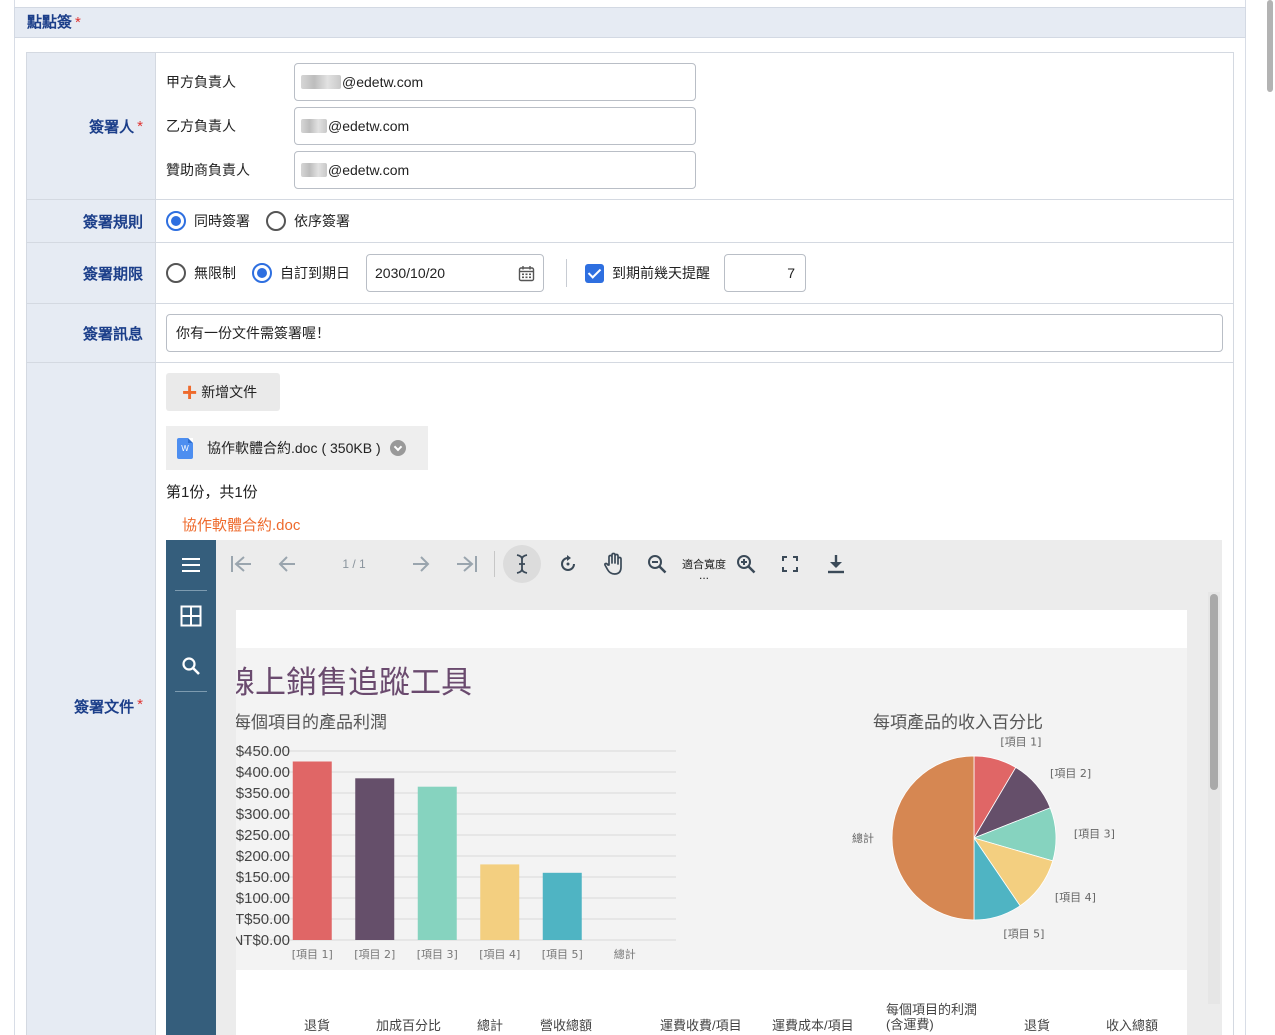 The width and height of the screenshot is (1275, 1035). I want to click on x-tick-label: 總計, so click(625, 954).